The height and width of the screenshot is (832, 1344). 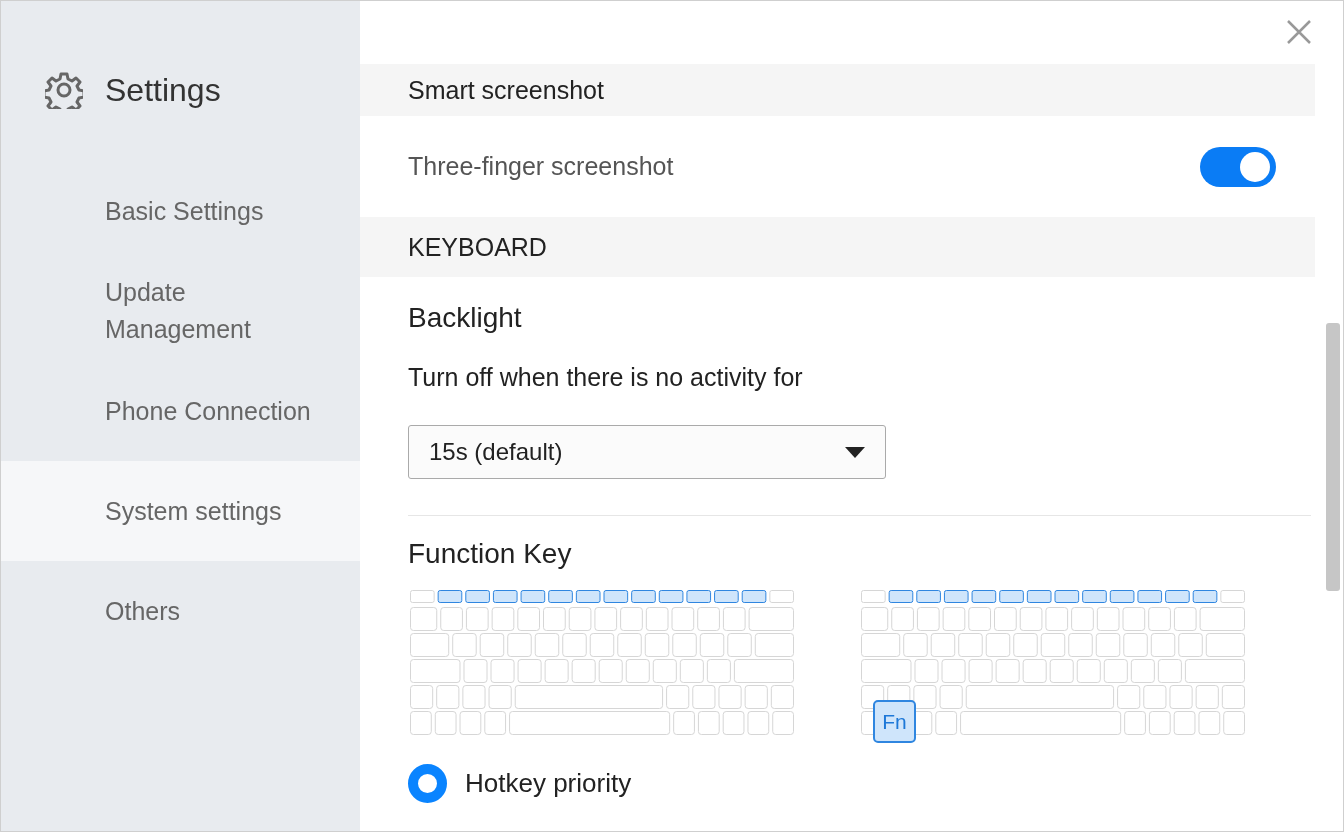 I want to click on section-header: Smart screenshot, so click(x=837, y=90).